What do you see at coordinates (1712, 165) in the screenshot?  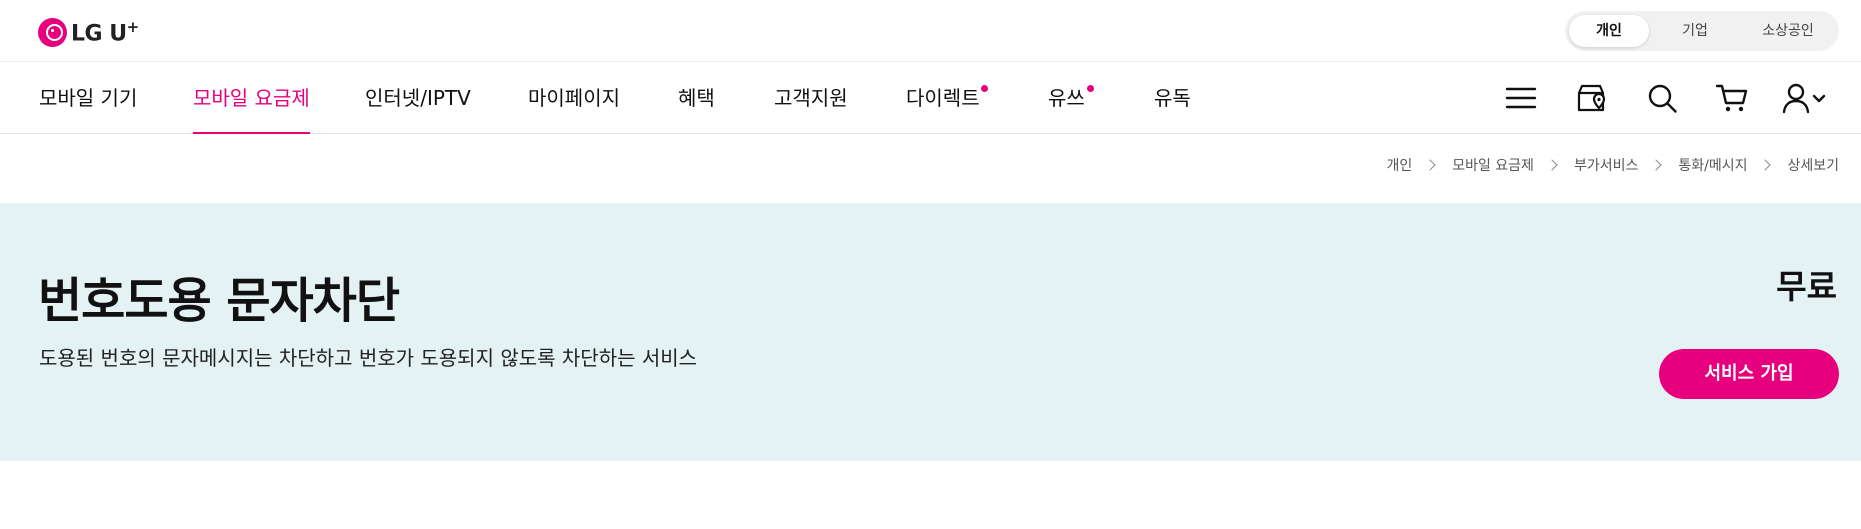 I see `breadcrumb-item-call-message: 통화/메시지` at bounding box center [1712, 165].